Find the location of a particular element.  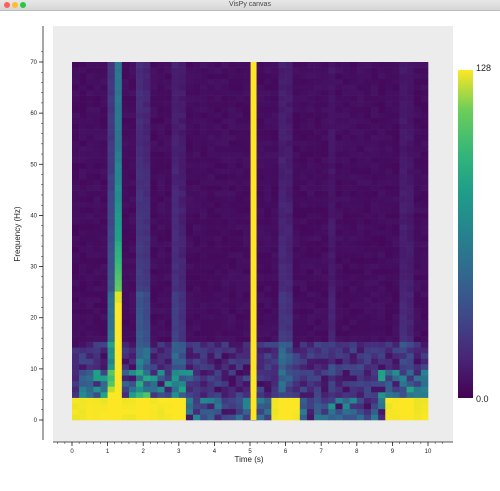

y-tick-label: 40 is located at coordinates (33, 216).